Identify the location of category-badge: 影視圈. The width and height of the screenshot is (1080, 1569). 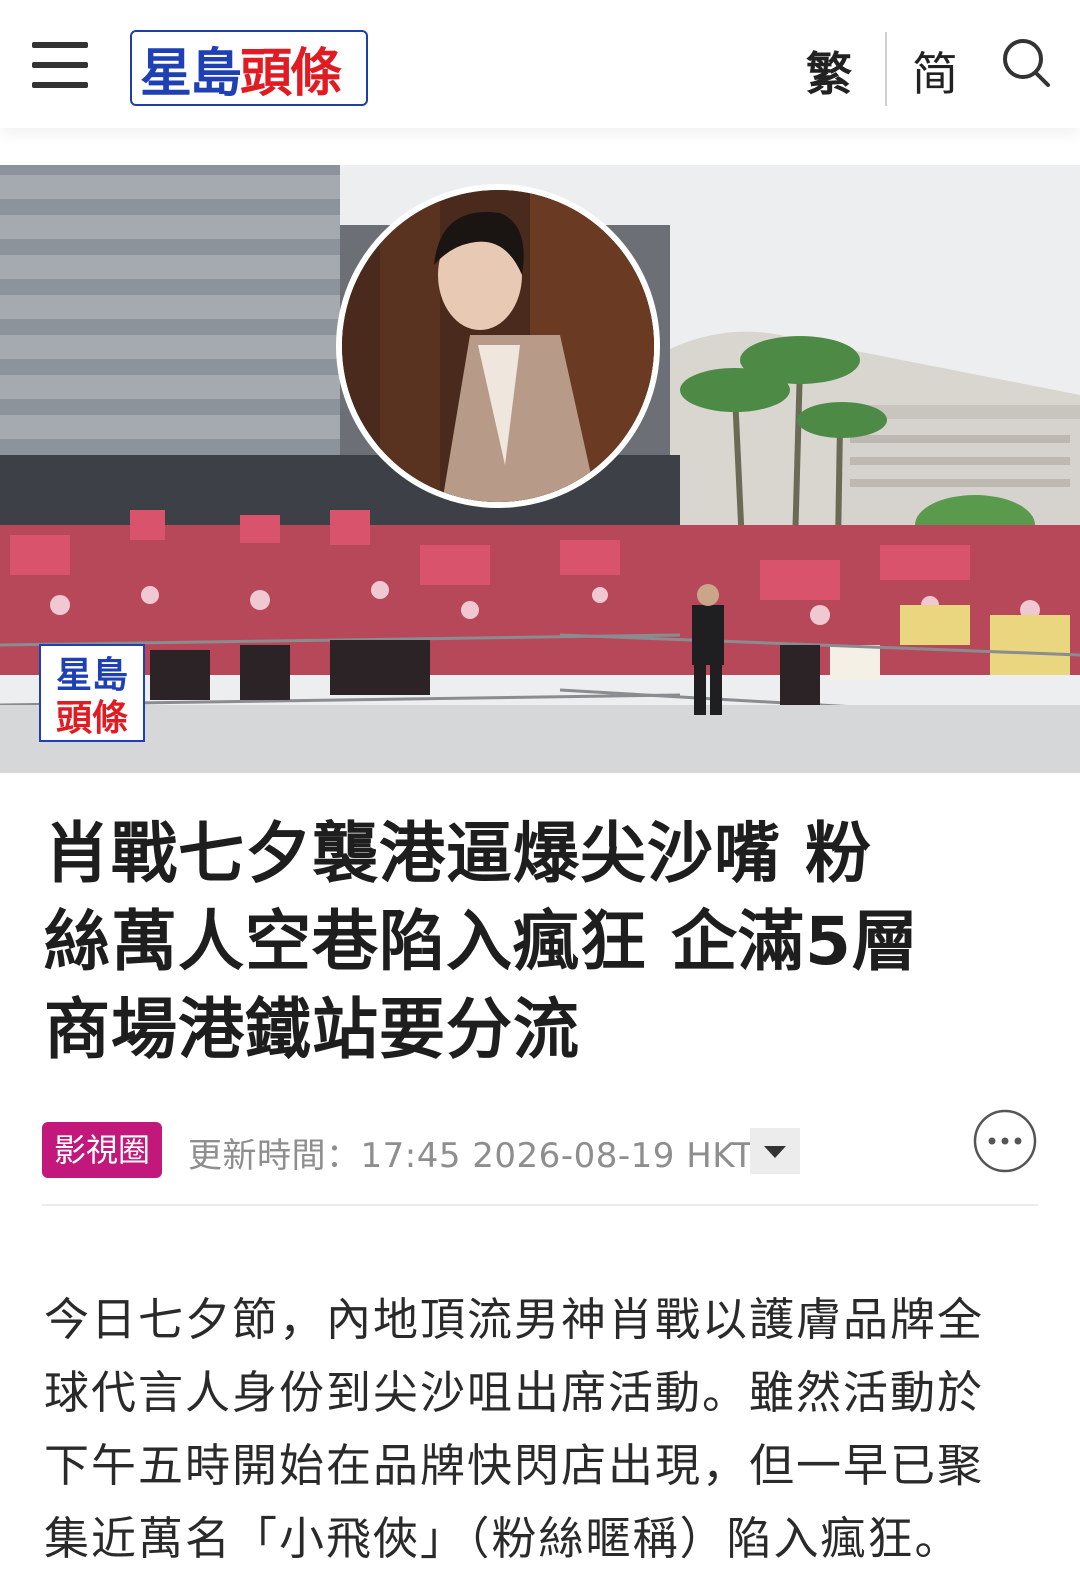
(102, 1150).